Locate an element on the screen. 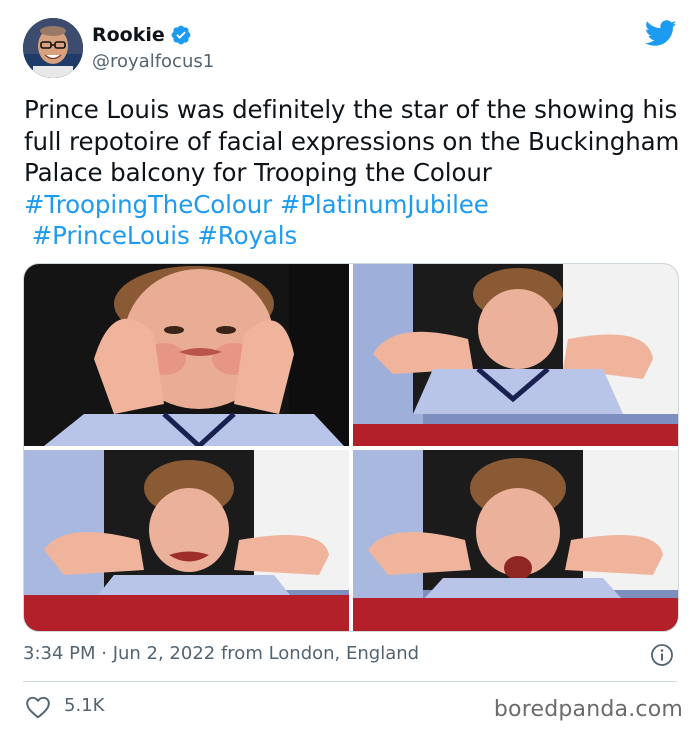 This screenshot has height=733, width=700. hashtag-link: #TroopingTheColour is located at coordinates (148, 204).